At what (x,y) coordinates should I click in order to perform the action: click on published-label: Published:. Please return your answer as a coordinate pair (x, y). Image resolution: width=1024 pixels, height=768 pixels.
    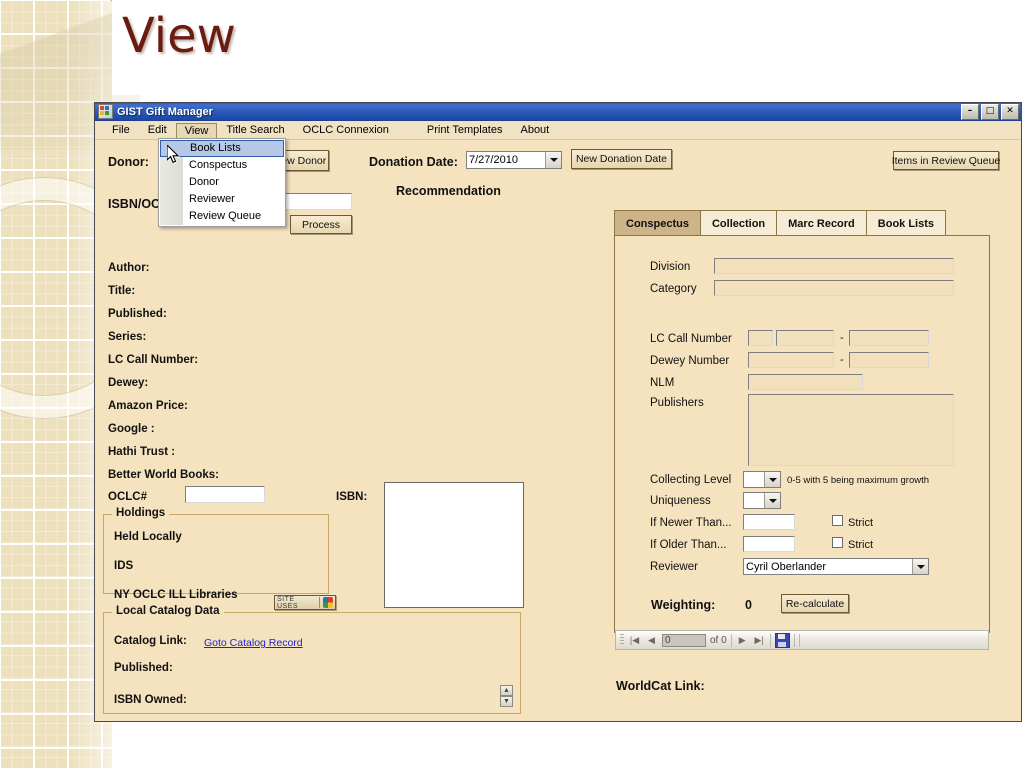
    Looking at the image, I should click on (137, 314).